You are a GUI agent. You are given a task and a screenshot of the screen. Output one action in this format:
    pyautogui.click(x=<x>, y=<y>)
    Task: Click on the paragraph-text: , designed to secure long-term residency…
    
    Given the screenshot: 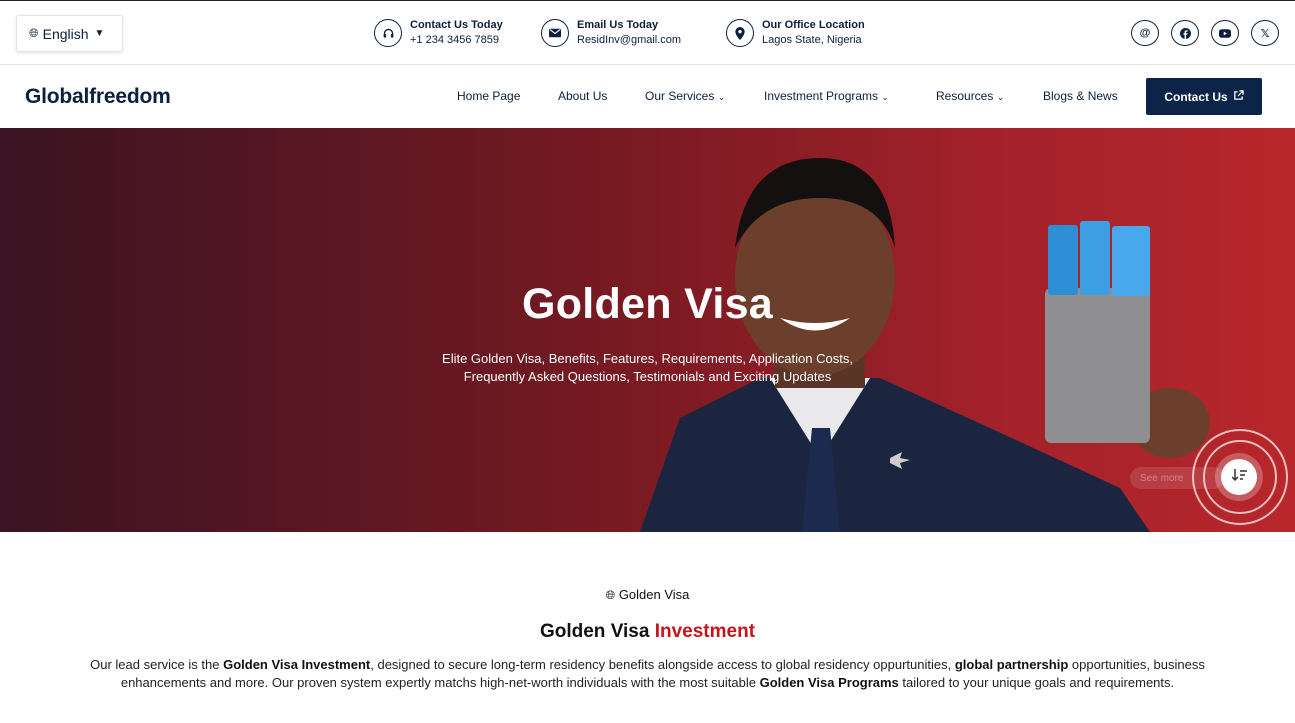 What is the action you would take?
    pyautogui.click(x=662, y=664)
    